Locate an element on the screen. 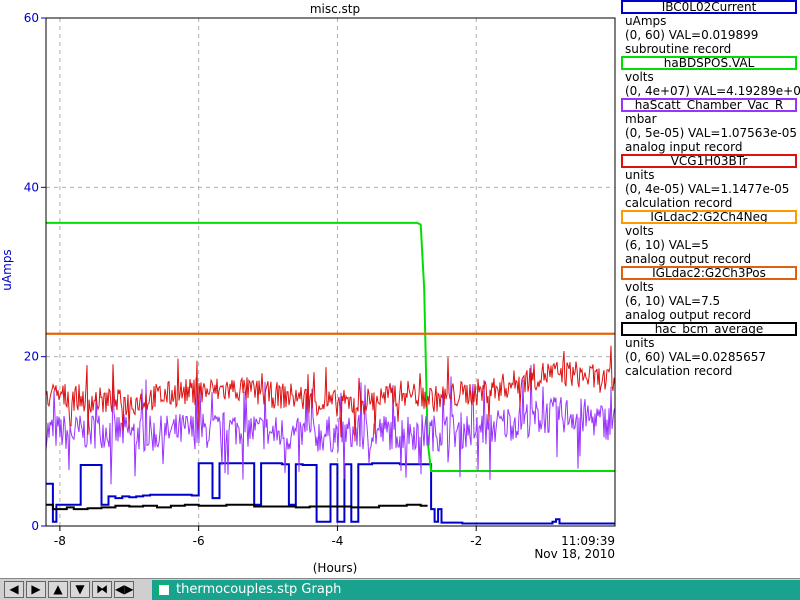  window-icon is located at coordinates (164, 590).